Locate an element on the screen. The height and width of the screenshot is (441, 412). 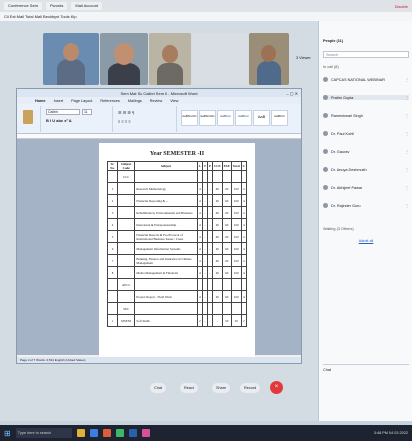
clipboard-group is located at coordinates (30, 119).